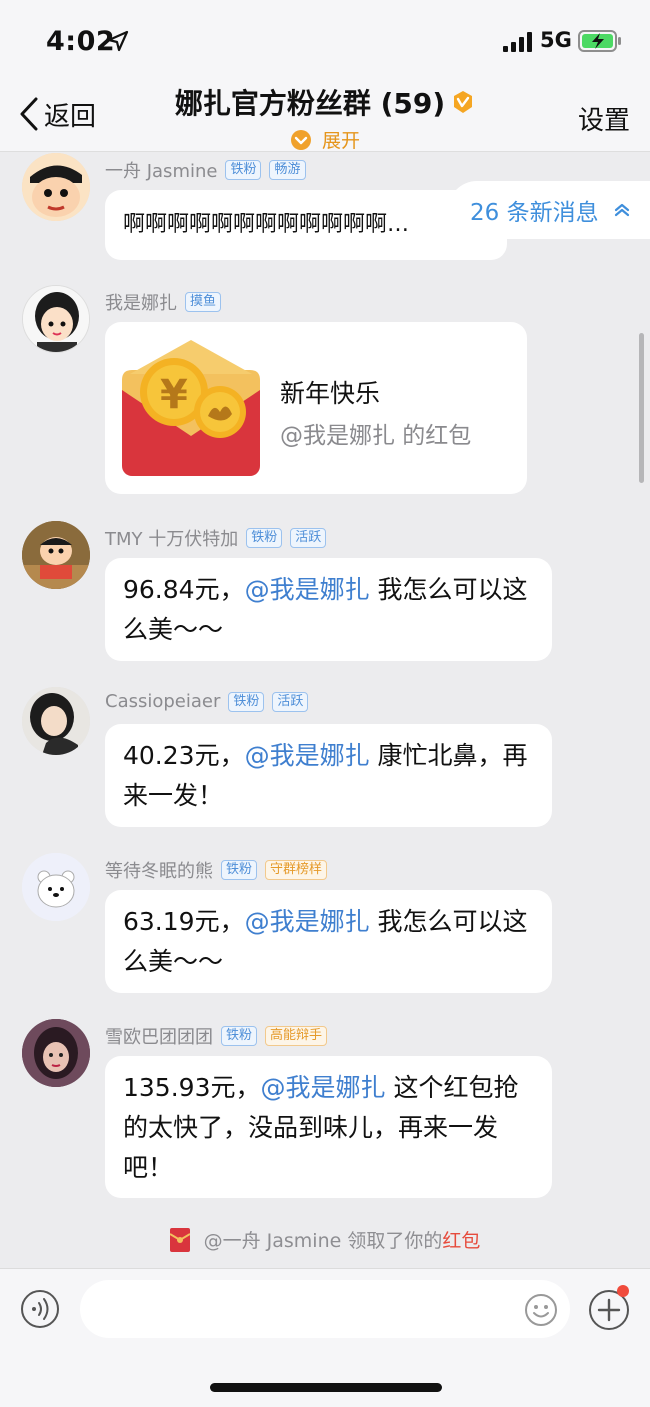 The width and height of the screenshot is (650, 1407). Describe the element at coordinates (556, 40) in the screenshot. I see `network-type: 5G` at that location.